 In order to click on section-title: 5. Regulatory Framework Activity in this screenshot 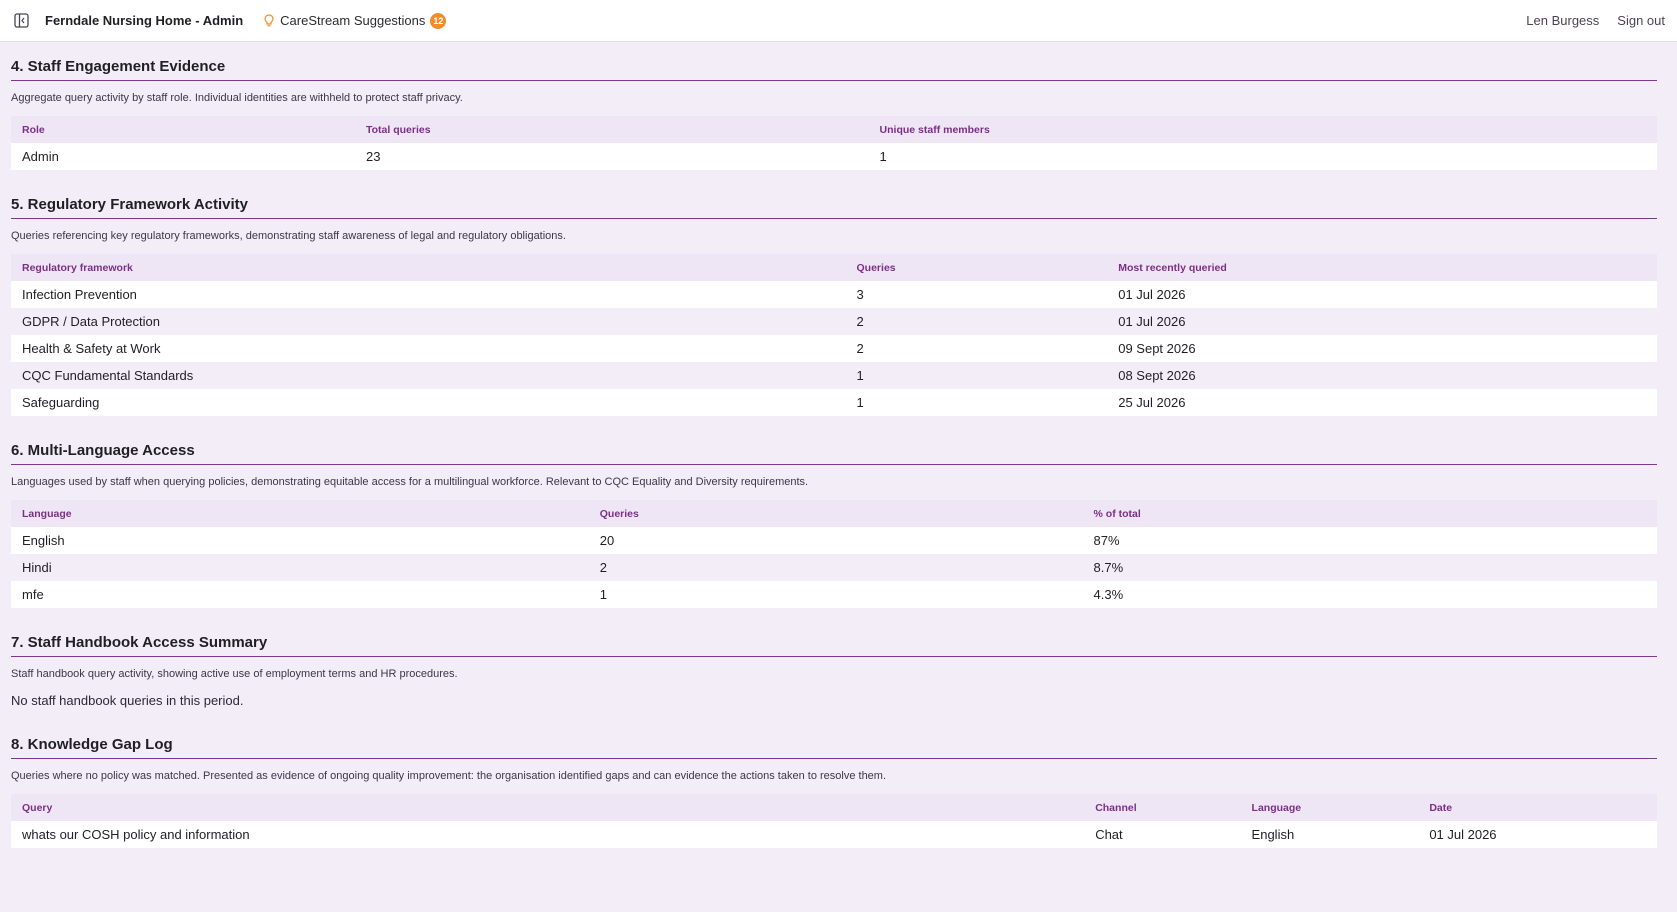, I will do `click(834, 207)`.